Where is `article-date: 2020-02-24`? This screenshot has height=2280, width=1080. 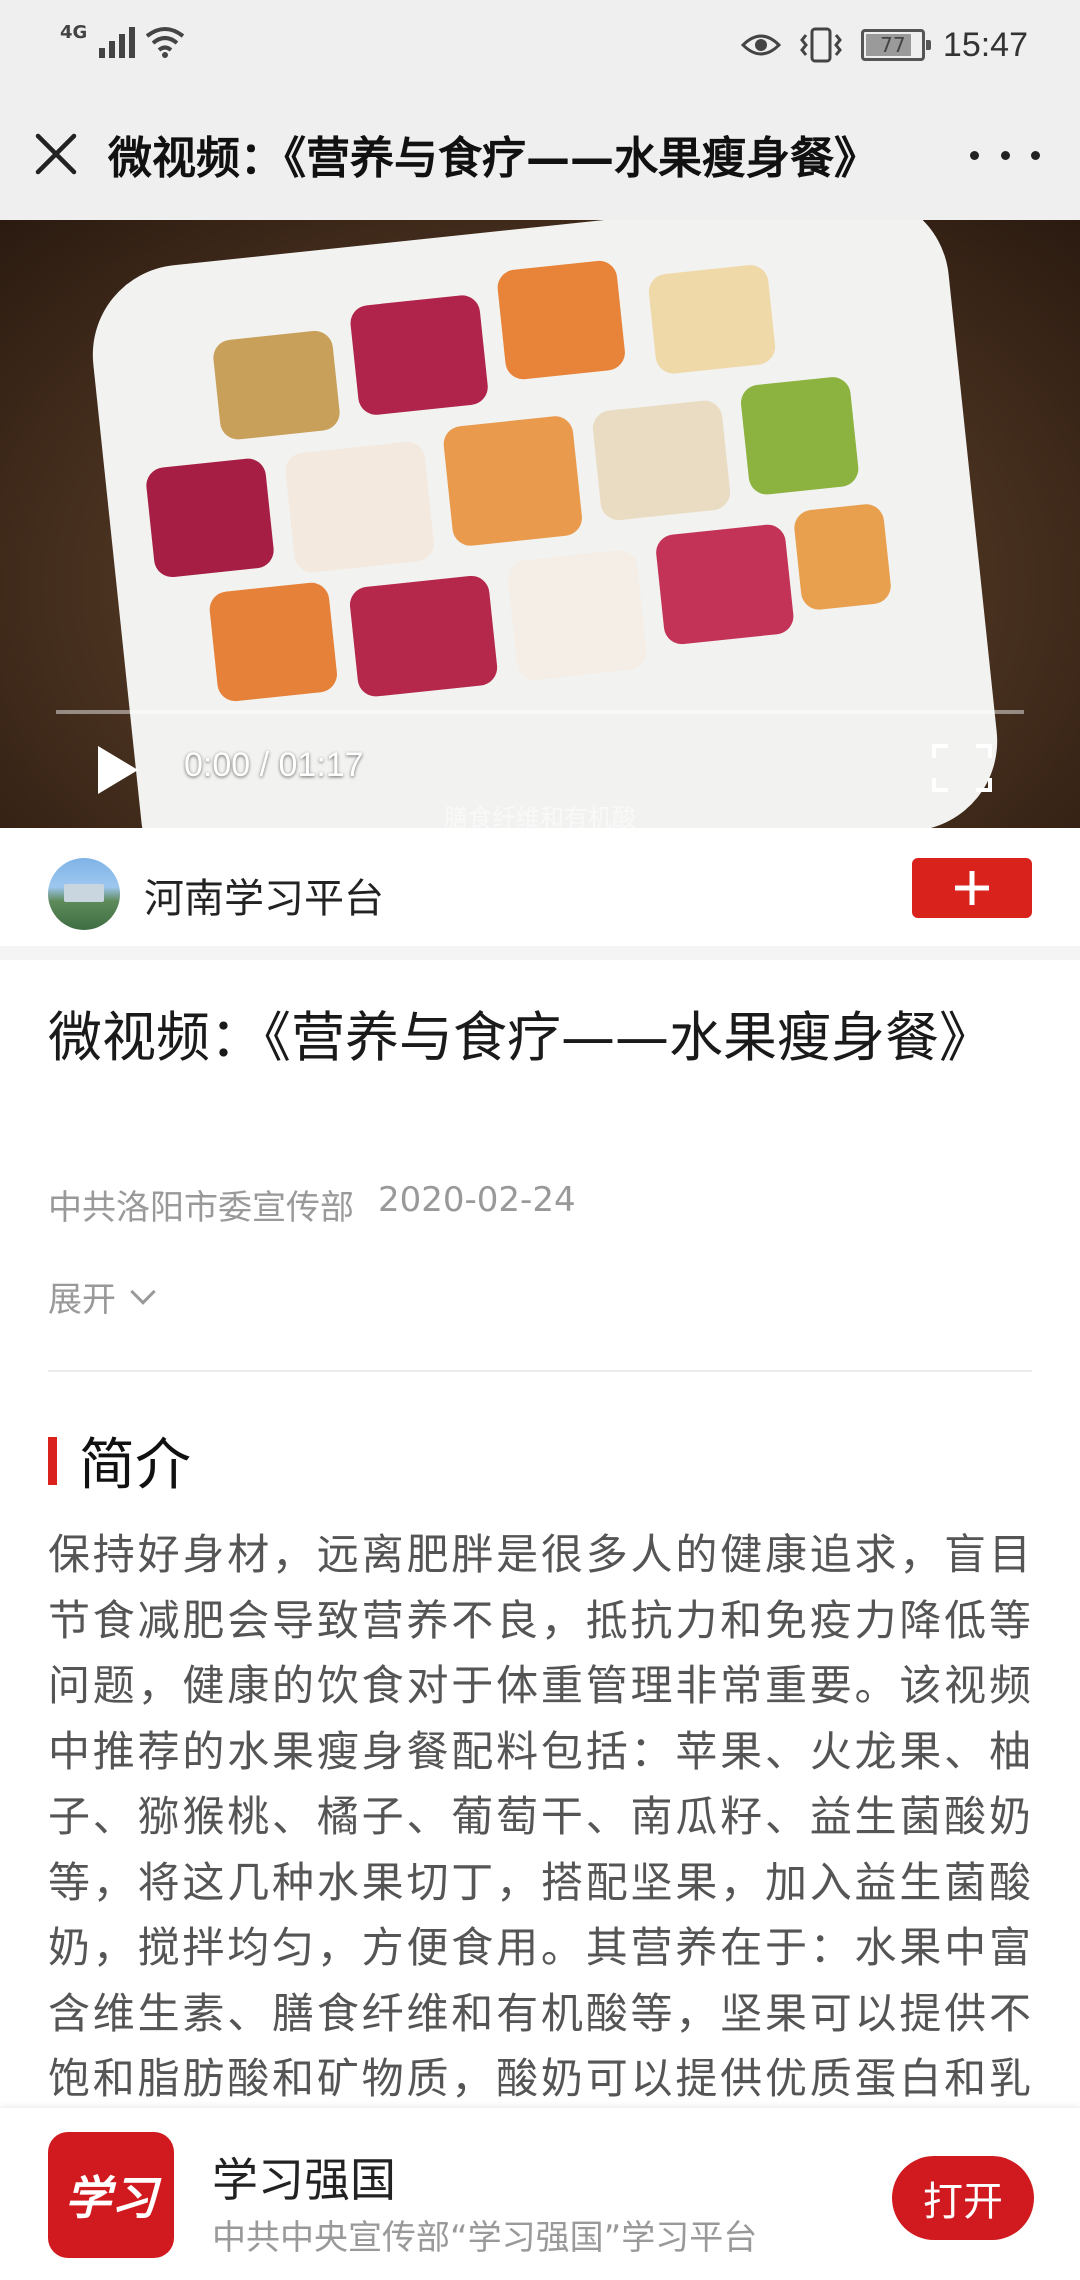
article-date: 2020-02-24 is located at coordinates (477, 1200).